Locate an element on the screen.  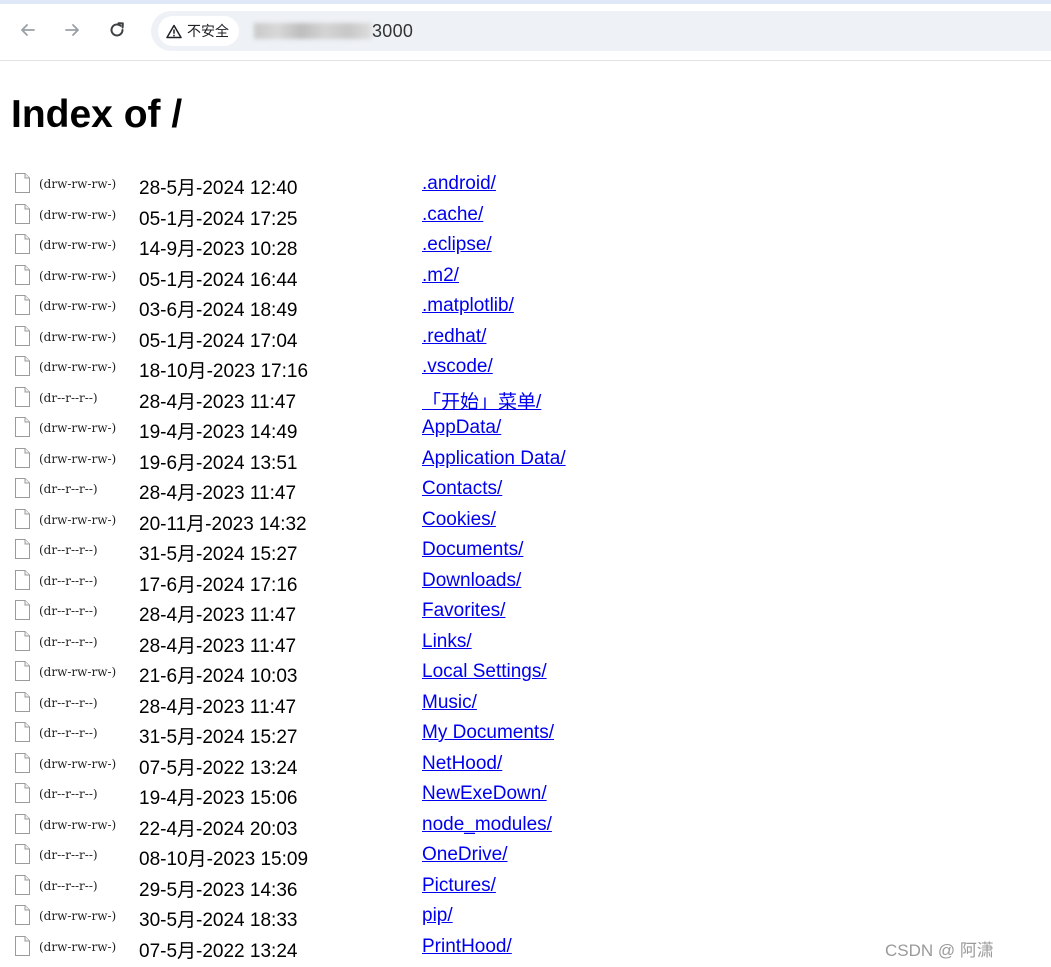
modified-date: 30-5月-2024 18:33 is located at coordinates (218, 920).